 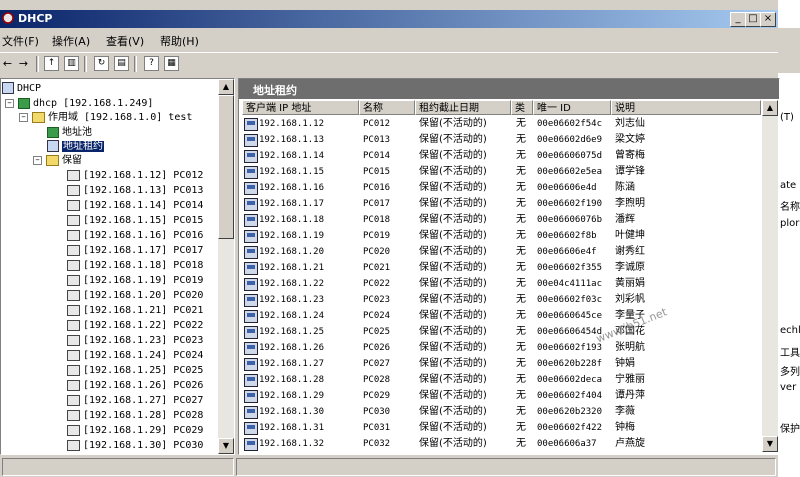 I want to click on lease-row: 192.168.1.20 PC020 保留(不活动的) 无 00e06606e4f 谢秀红, so click(x=500, y=252).